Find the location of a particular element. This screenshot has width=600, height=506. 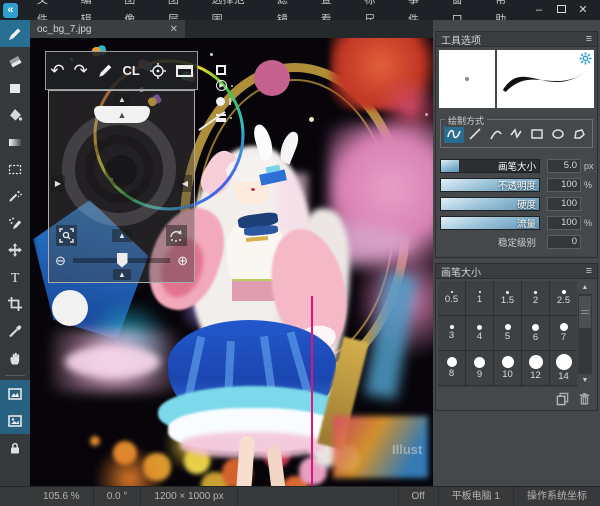

rotate-fan-button: ▲ is located at coordinates (122, 114).